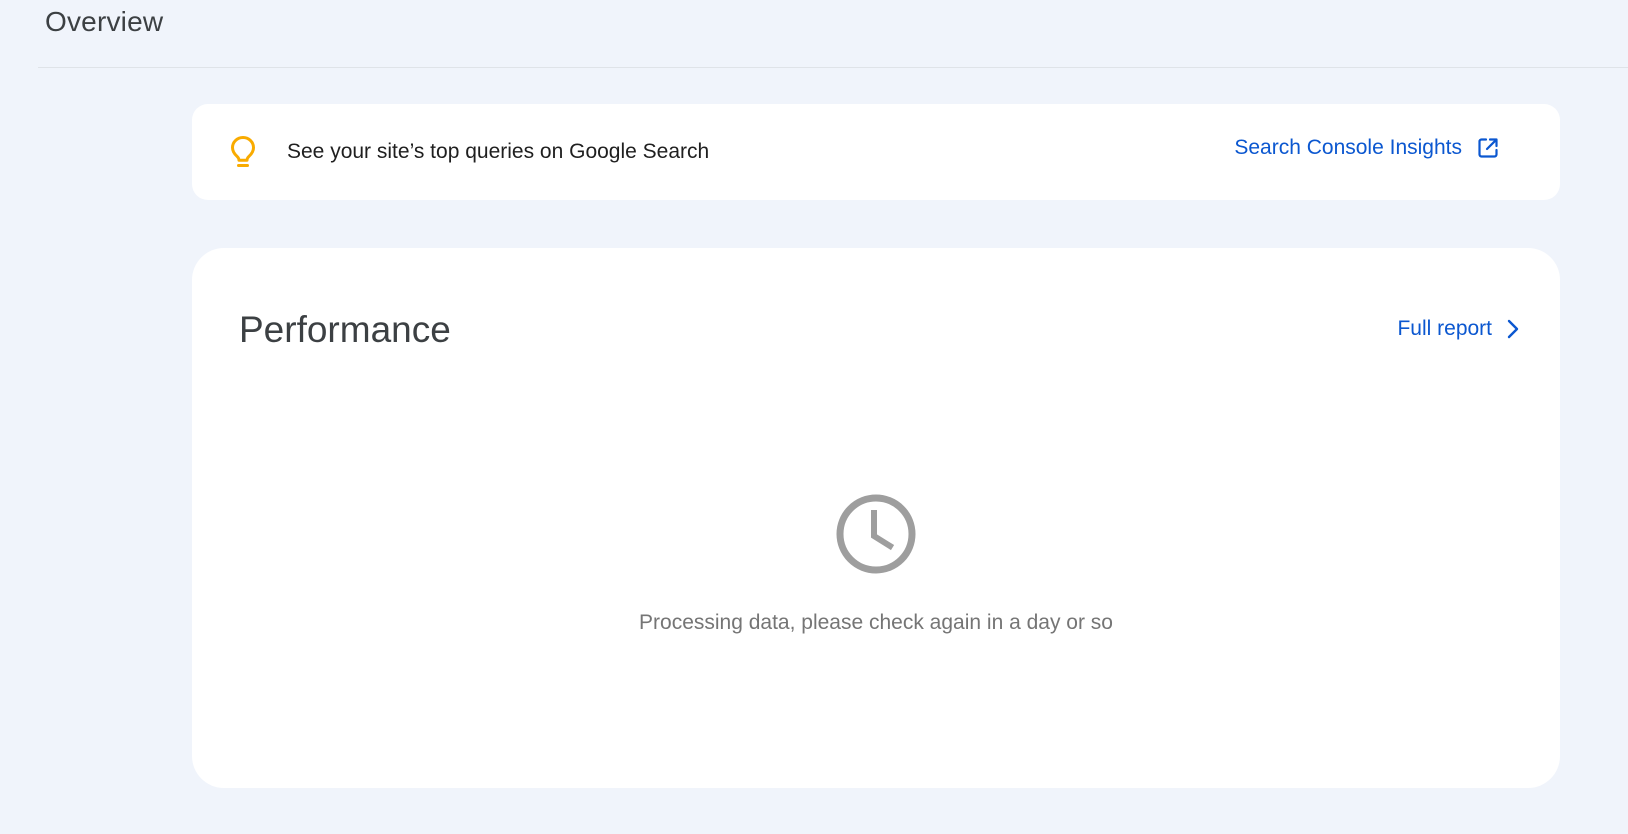  Describe the element at coordinates (876, 534) in the screenshot. I see `clock-icon` at that location.